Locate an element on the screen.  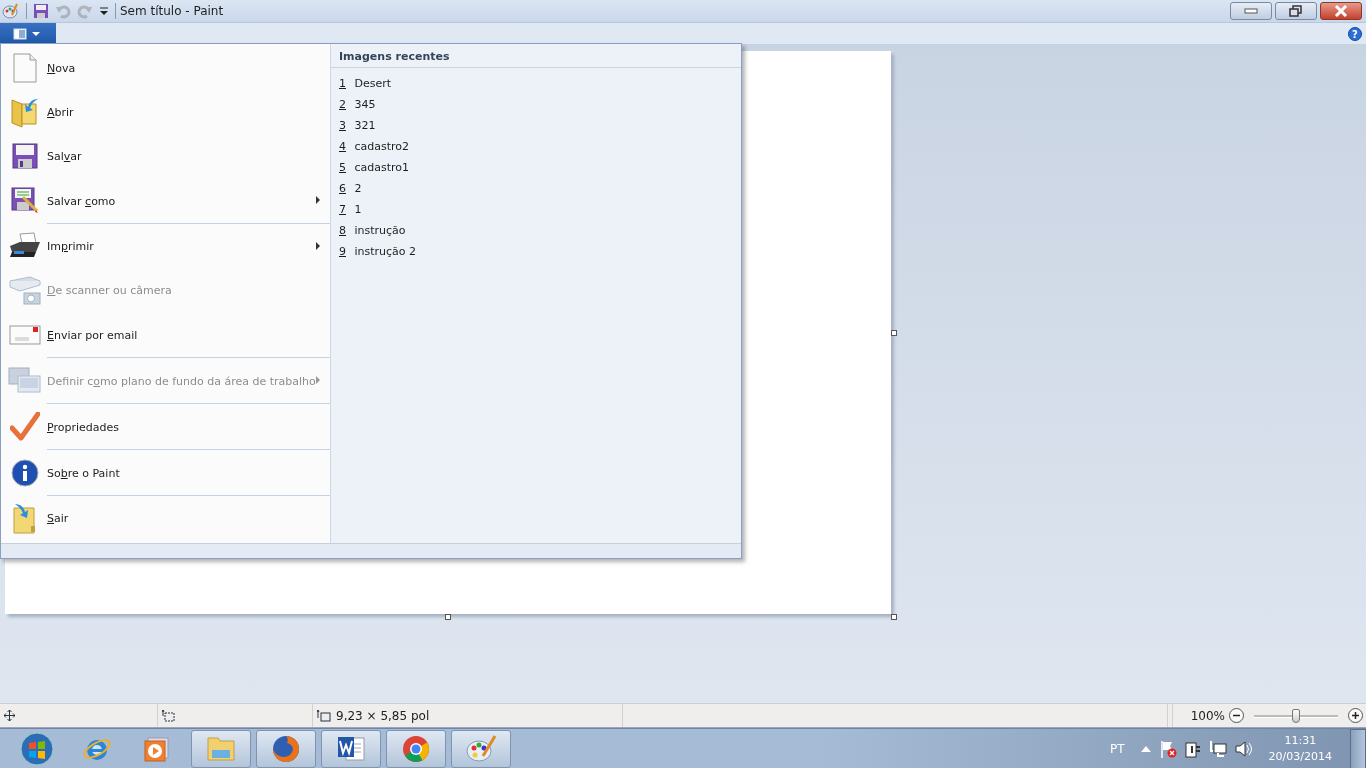
recent-image-item: 1 Desert is located at coordinates (536, 83).